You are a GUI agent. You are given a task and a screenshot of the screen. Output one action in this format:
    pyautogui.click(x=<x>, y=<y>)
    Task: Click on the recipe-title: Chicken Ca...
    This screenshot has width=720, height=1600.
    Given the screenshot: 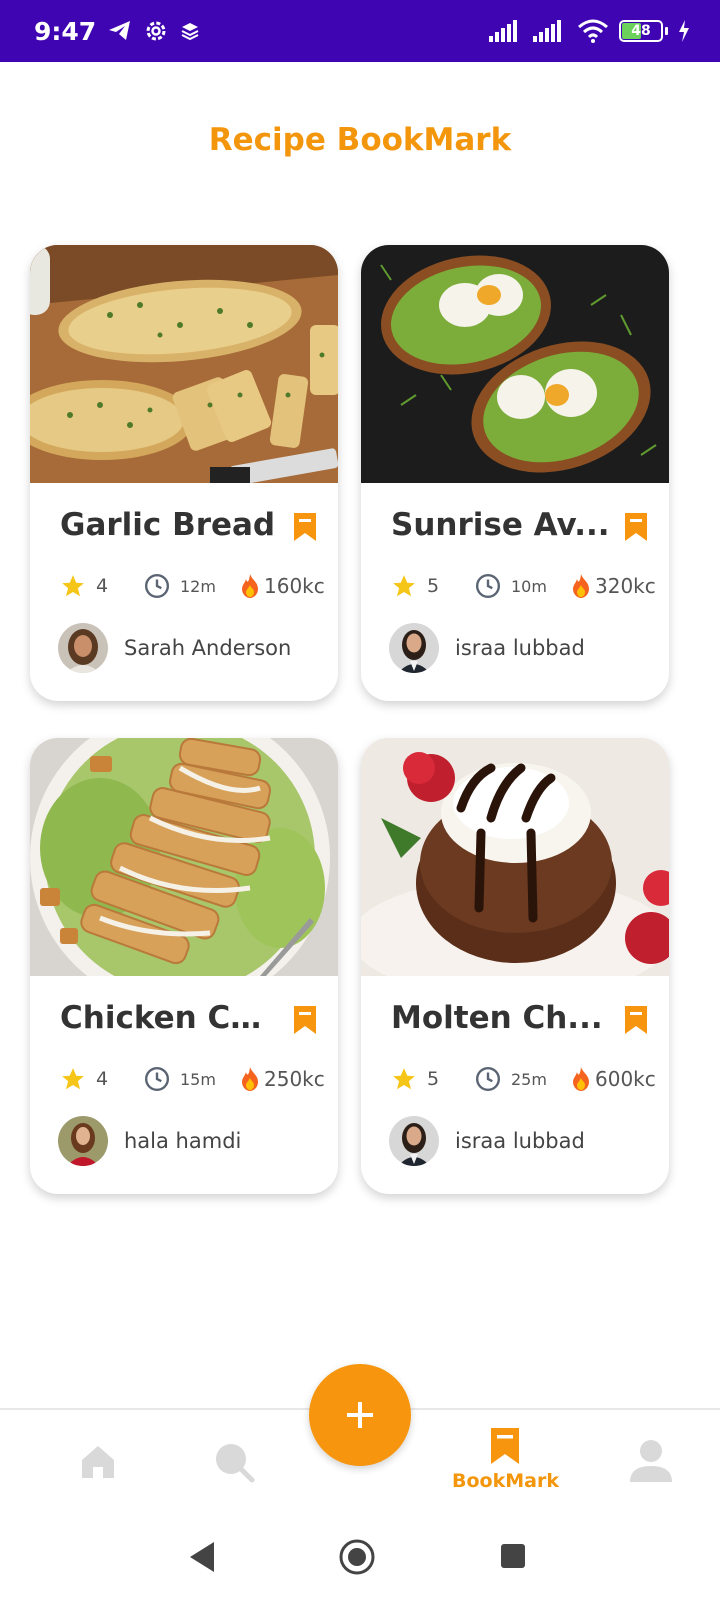 What is the action you would take?
    pyautogui.click(x=171, y=1018)
    